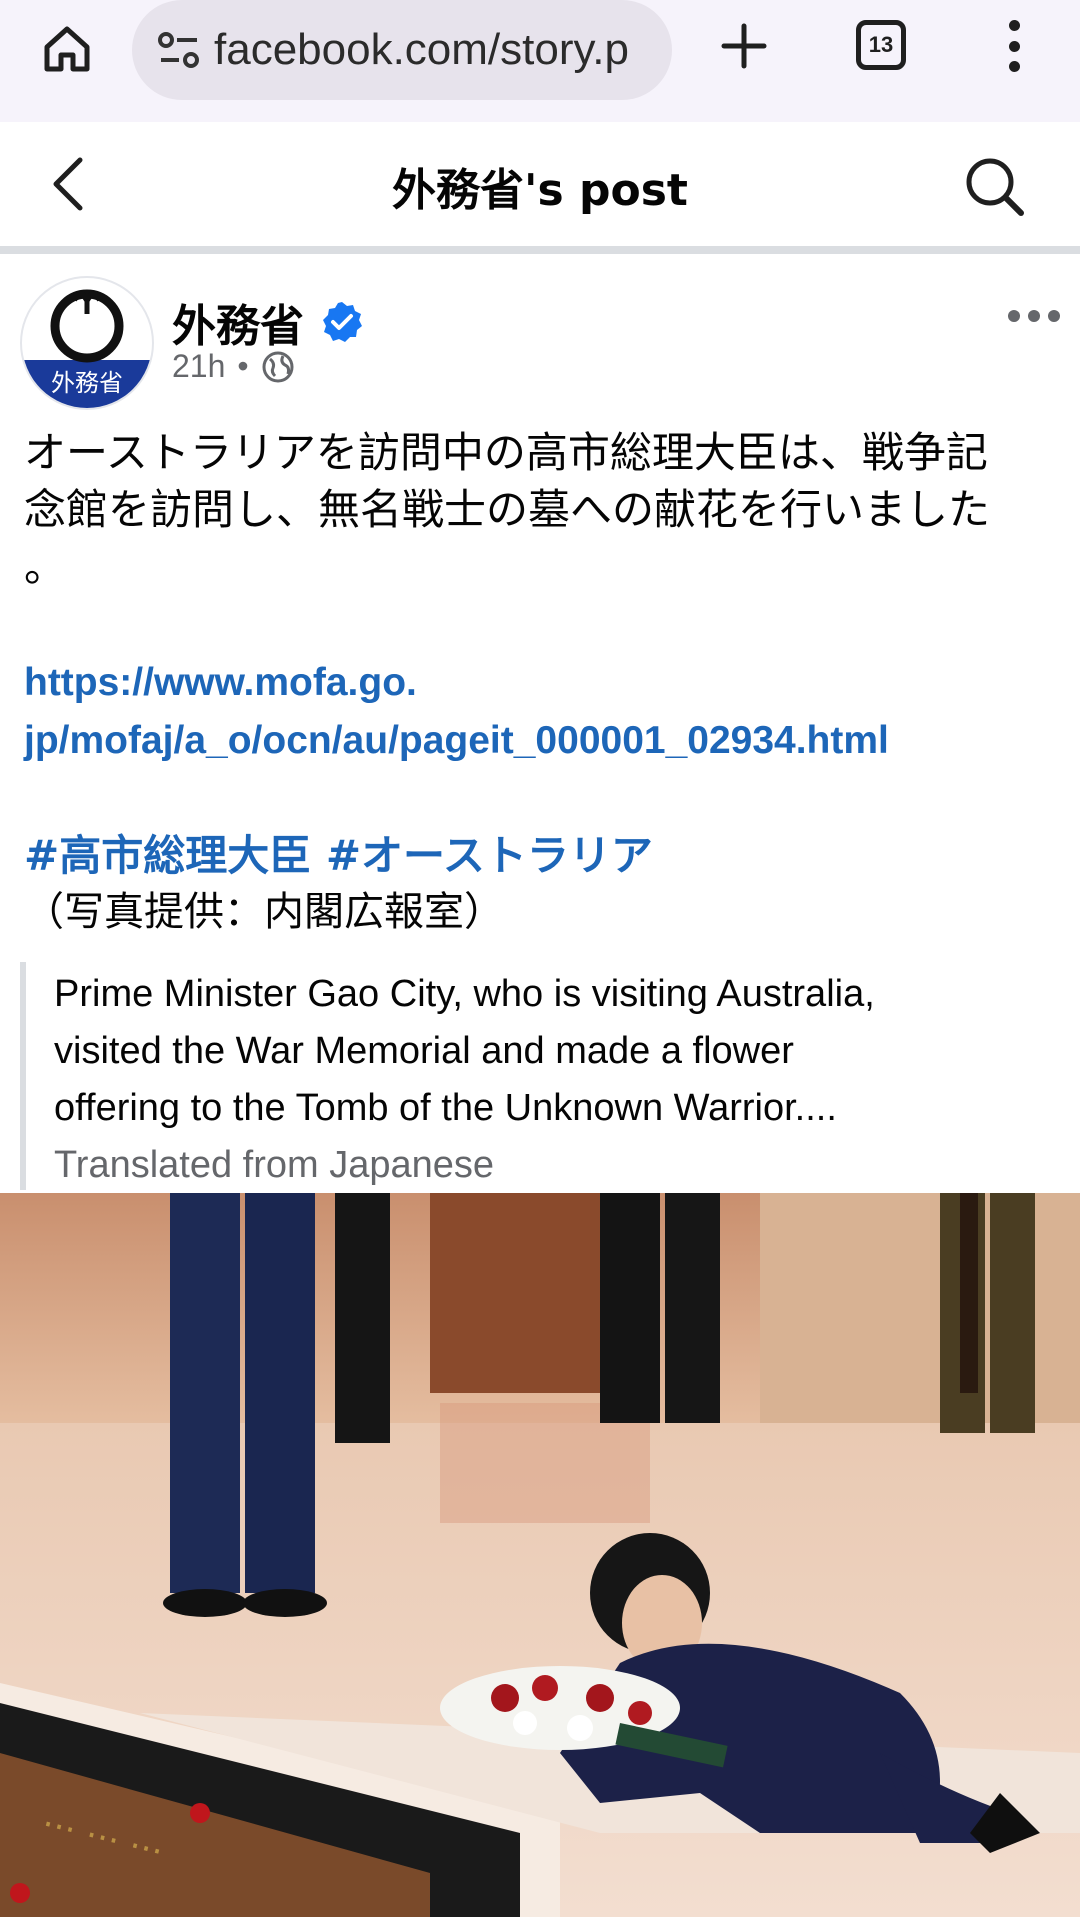 This screenshot has height=1917, width=1080. Describe the element at coordinates (342, 322) in the screenshot. I see `verified-badge-icon` at that location.